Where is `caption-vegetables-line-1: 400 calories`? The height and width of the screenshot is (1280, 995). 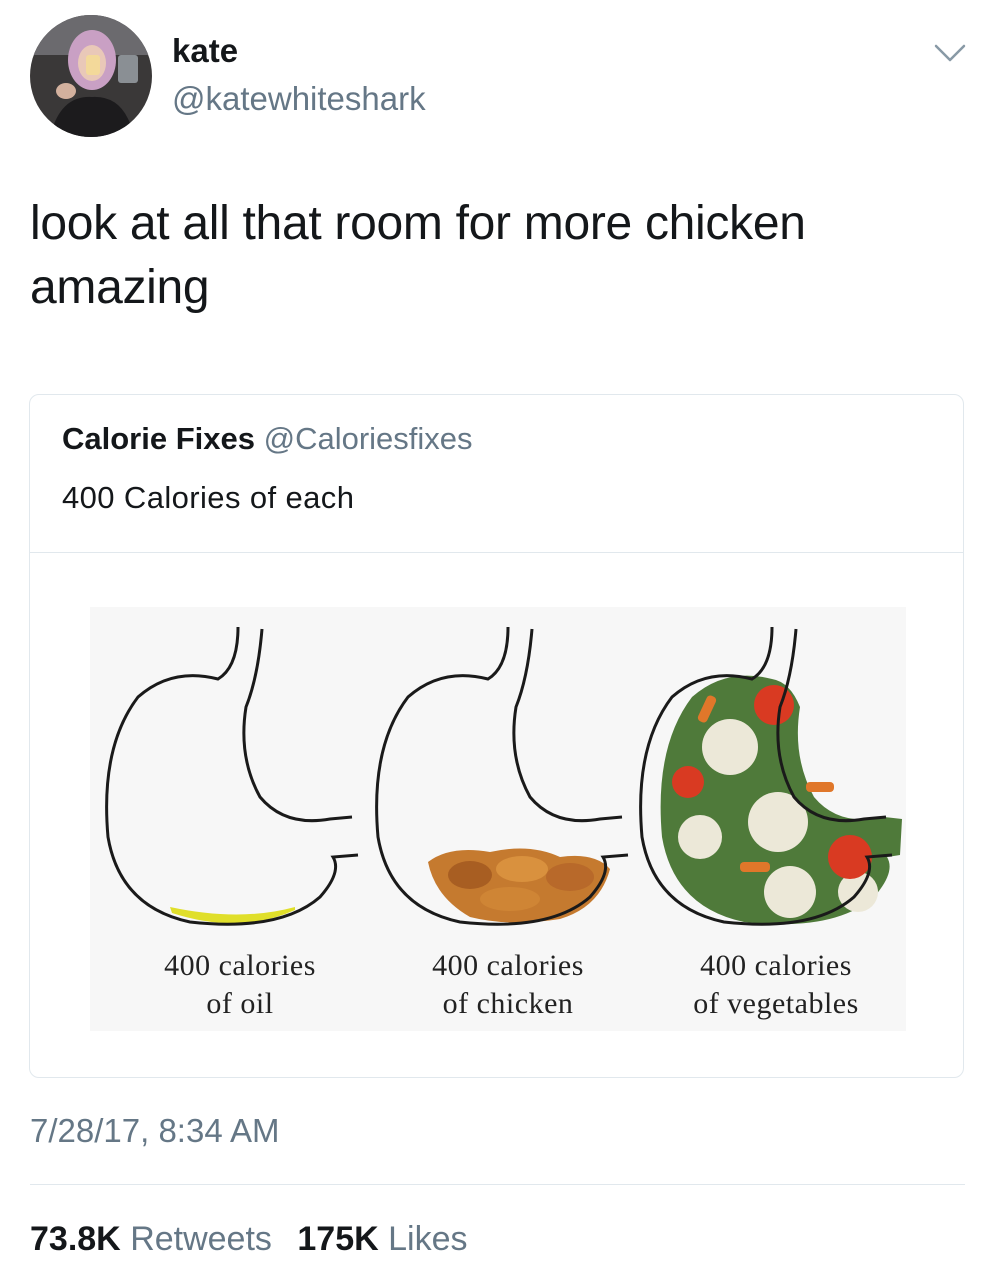
caption-vegetables-line-1: 400 calories is located at coordinates (776, 965).